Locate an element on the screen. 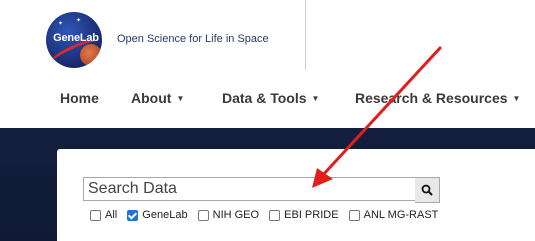 The image size is (535, 241). search-button is located at coordinates (427, 190).